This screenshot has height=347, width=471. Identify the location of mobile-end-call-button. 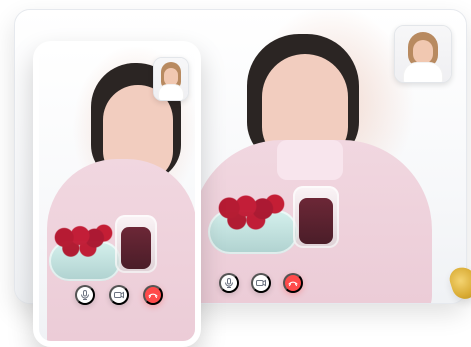
(153, 295).